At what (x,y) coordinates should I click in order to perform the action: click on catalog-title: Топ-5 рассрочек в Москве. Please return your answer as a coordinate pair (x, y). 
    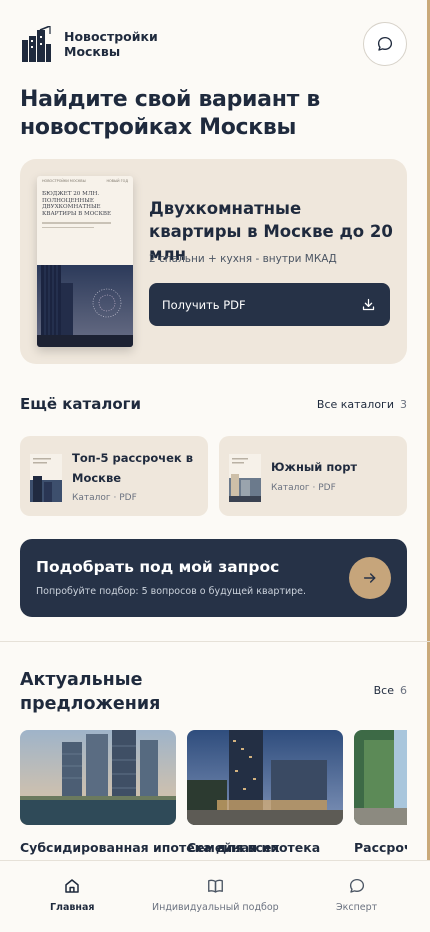
    Looking at the image, I should click on (133, 468).